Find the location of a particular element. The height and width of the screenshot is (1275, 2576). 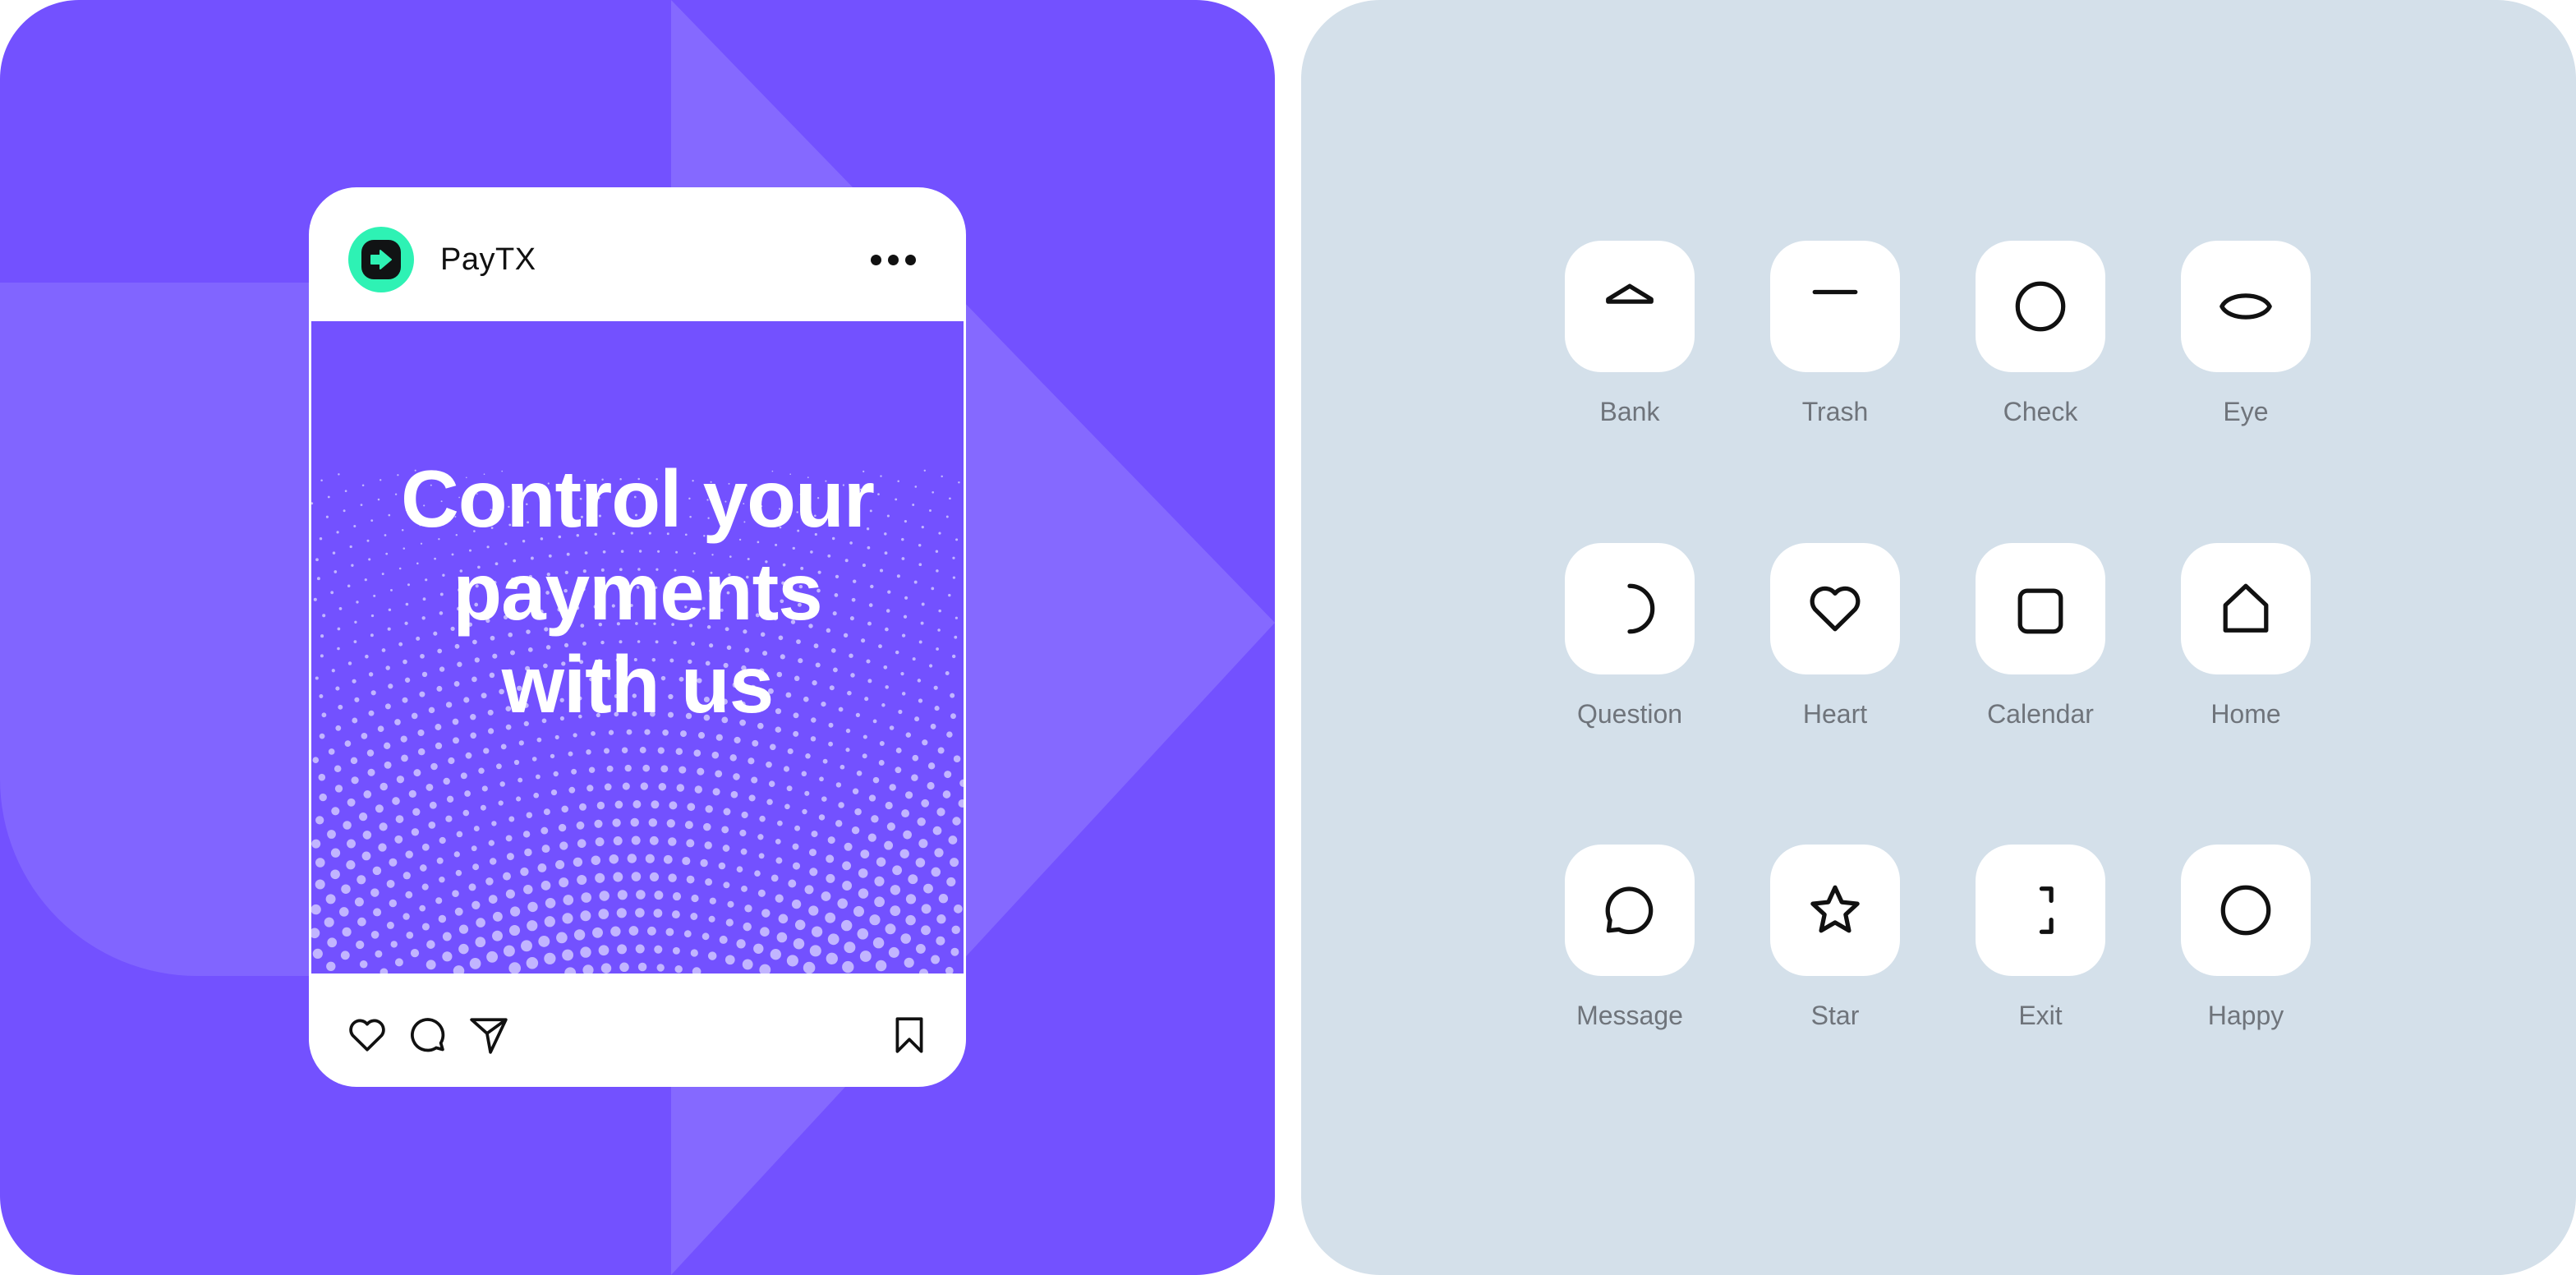

more-horizontal-icon is located at coordinates (876, 260).